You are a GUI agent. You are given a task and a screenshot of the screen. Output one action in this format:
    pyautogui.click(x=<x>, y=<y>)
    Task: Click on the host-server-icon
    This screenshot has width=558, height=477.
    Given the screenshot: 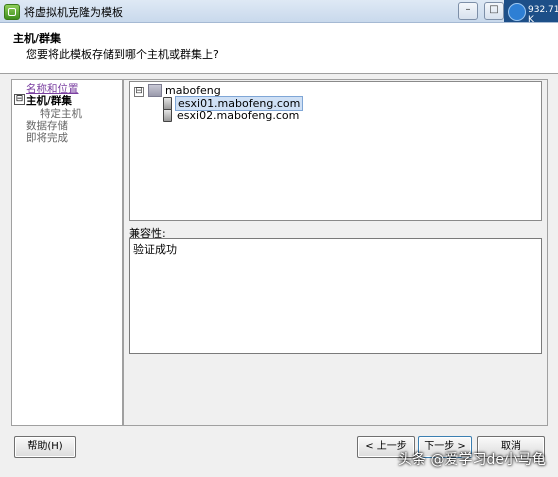 What is the action you would take?
    pyautogui.click(x=167, y=115)
    